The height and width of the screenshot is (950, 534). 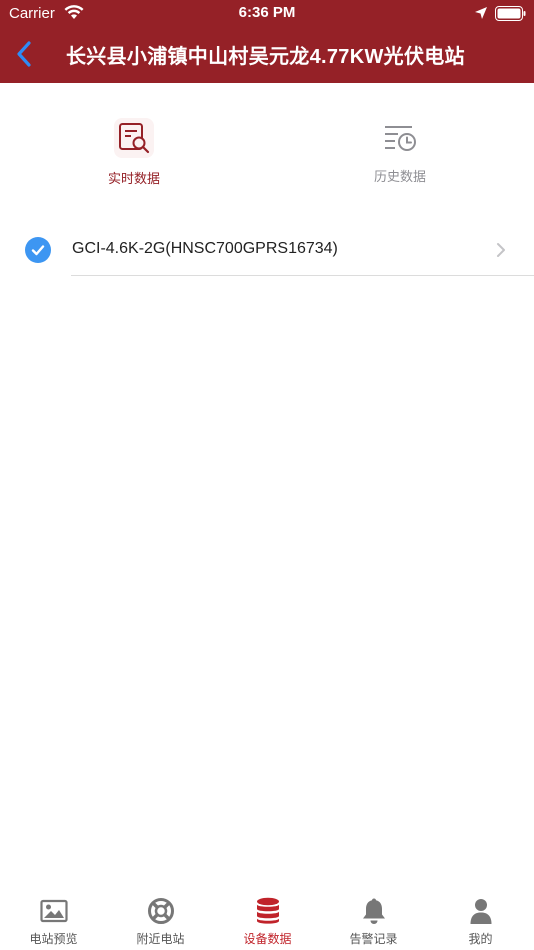 I want to click on row-divider, so click(x=302, y=275).